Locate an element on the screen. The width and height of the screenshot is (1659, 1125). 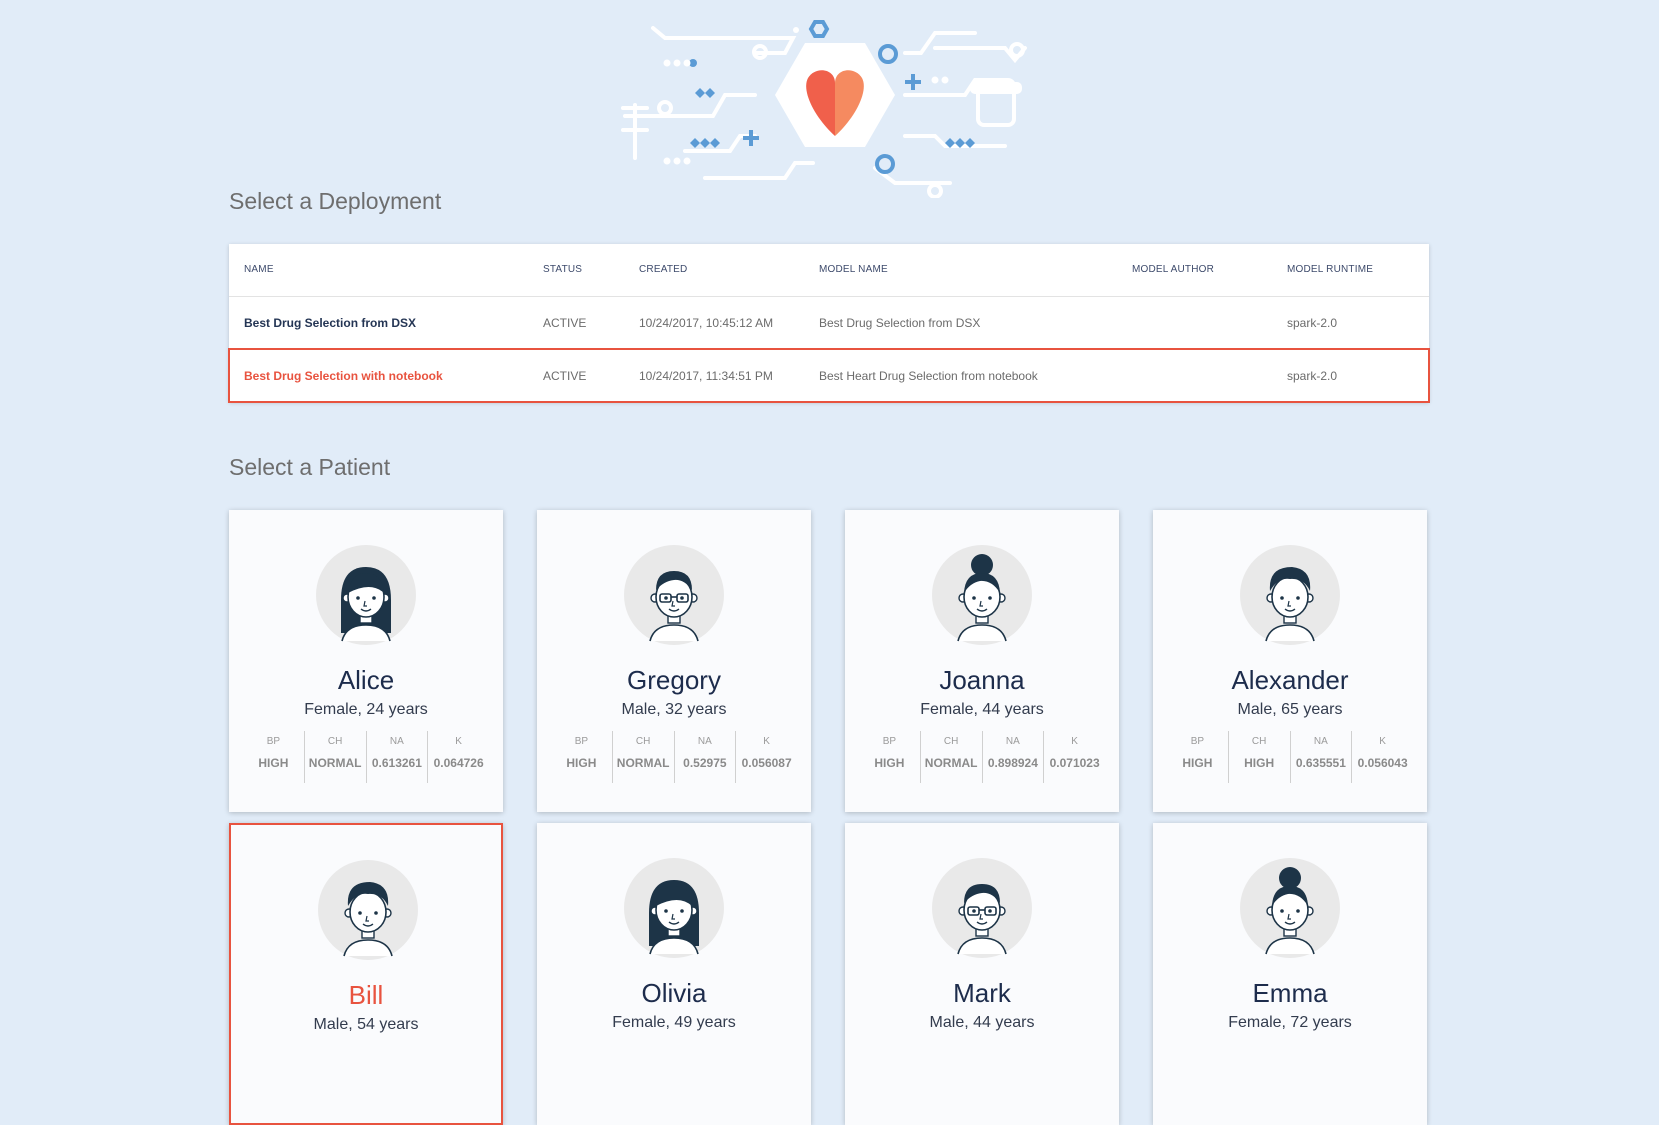
deployment-cell-name: Best Drug Selection with notebook is located at coordinates (343, 376).